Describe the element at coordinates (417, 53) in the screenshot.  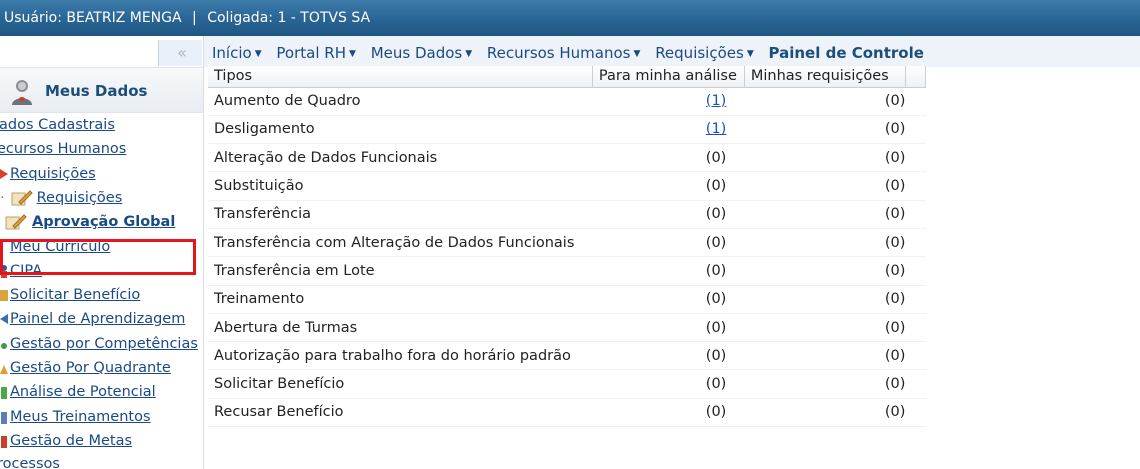
I see `breadcrumb-meus-dados: Meus Dados` at that location.